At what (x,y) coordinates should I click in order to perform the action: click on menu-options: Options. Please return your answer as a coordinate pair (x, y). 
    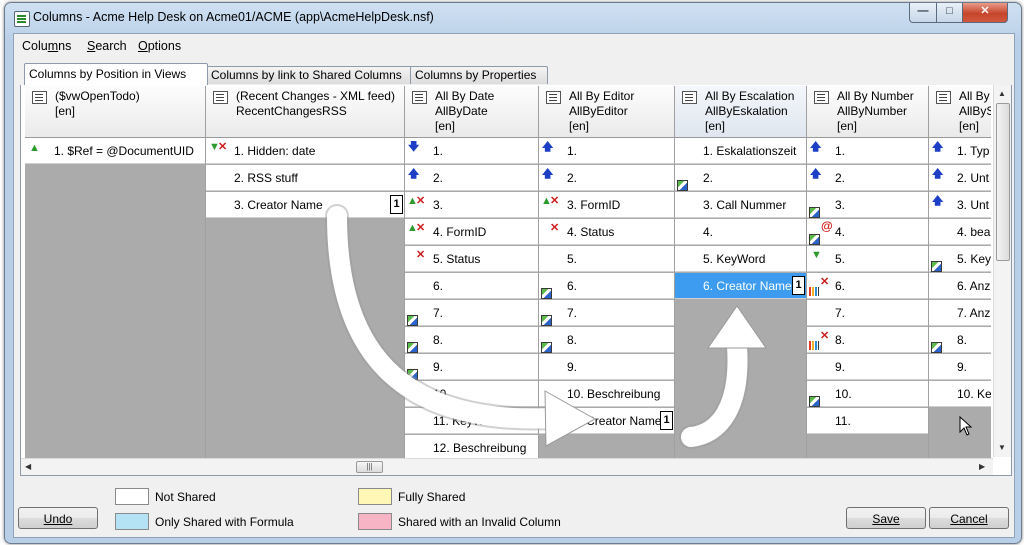
    Looking at the image, I should click on (159, 46).